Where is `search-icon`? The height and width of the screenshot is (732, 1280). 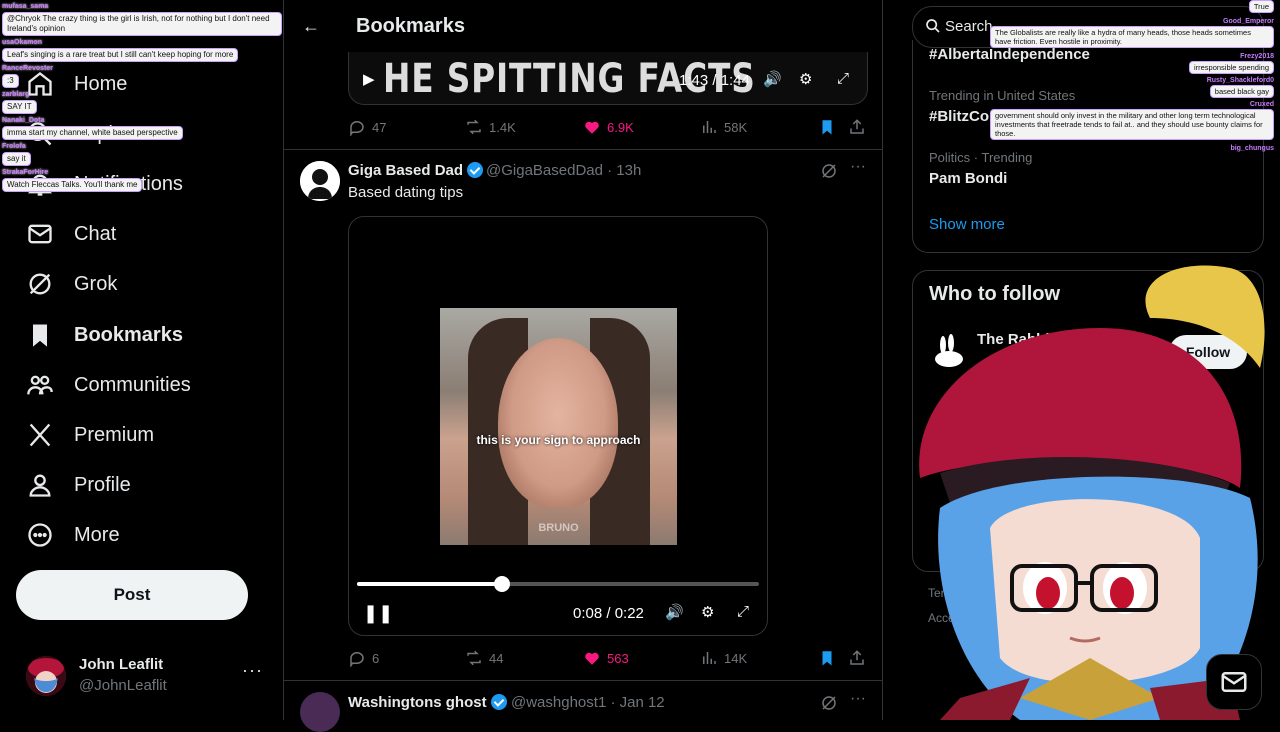
search-icon is located at coordinates (933, 26).